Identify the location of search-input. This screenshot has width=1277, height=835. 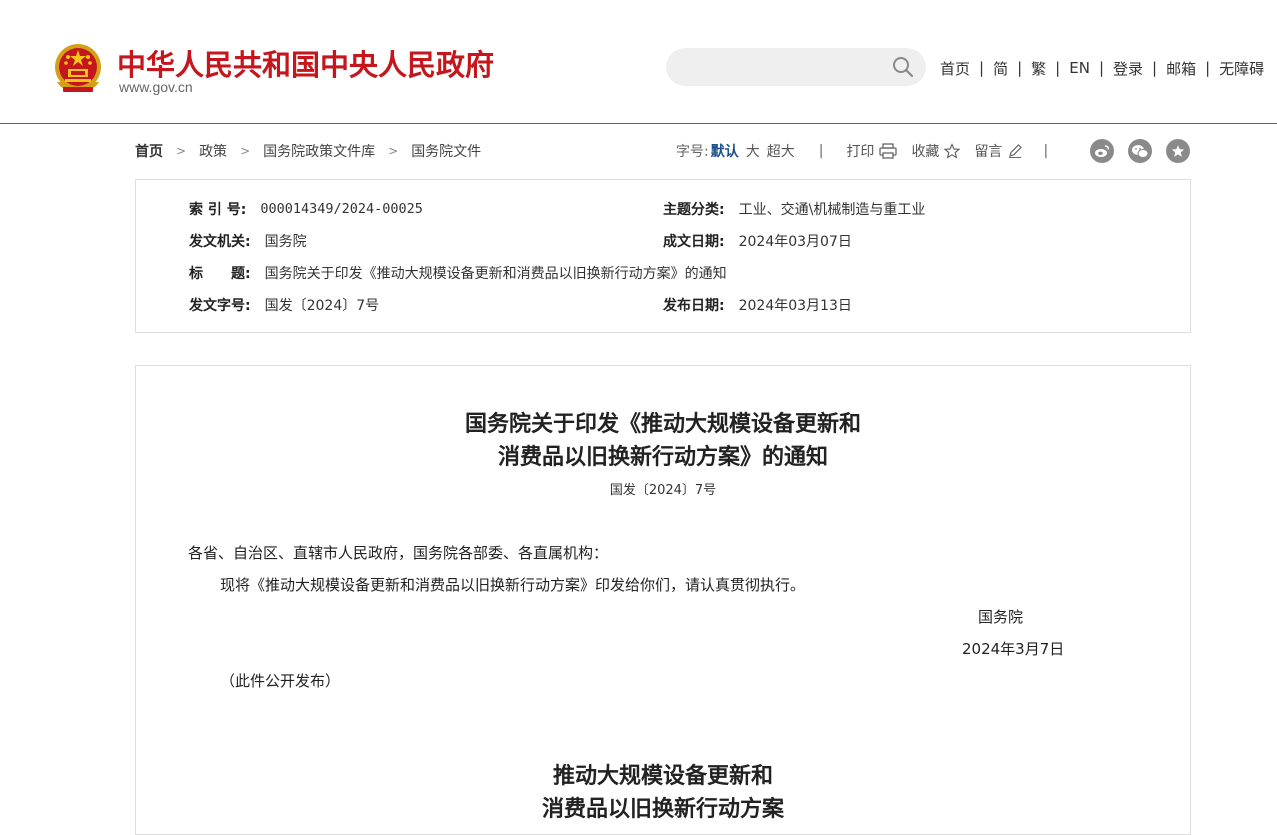
(796, 67).